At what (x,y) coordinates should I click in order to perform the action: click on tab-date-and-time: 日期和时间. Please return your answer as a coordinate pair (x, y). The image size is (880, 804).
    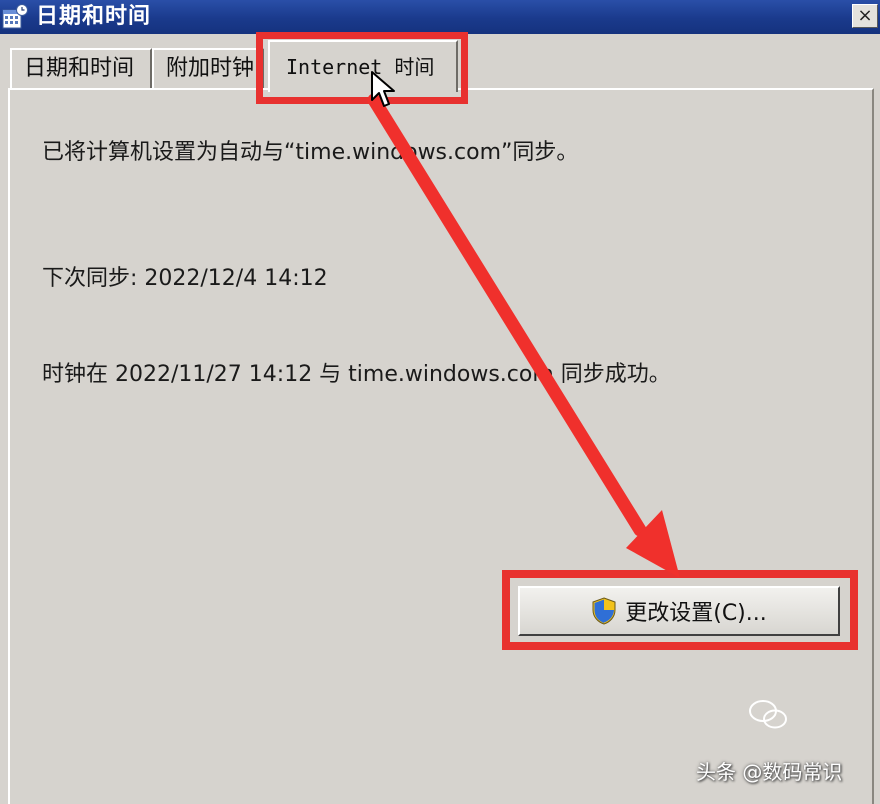
    Looking at the image, I should click on (81, 69).